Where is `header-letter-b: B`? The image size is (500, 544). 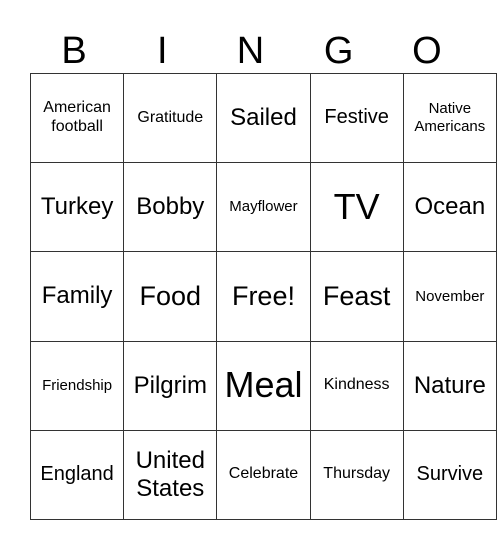
header-letter-b: B is located at coordinates (74, 51).